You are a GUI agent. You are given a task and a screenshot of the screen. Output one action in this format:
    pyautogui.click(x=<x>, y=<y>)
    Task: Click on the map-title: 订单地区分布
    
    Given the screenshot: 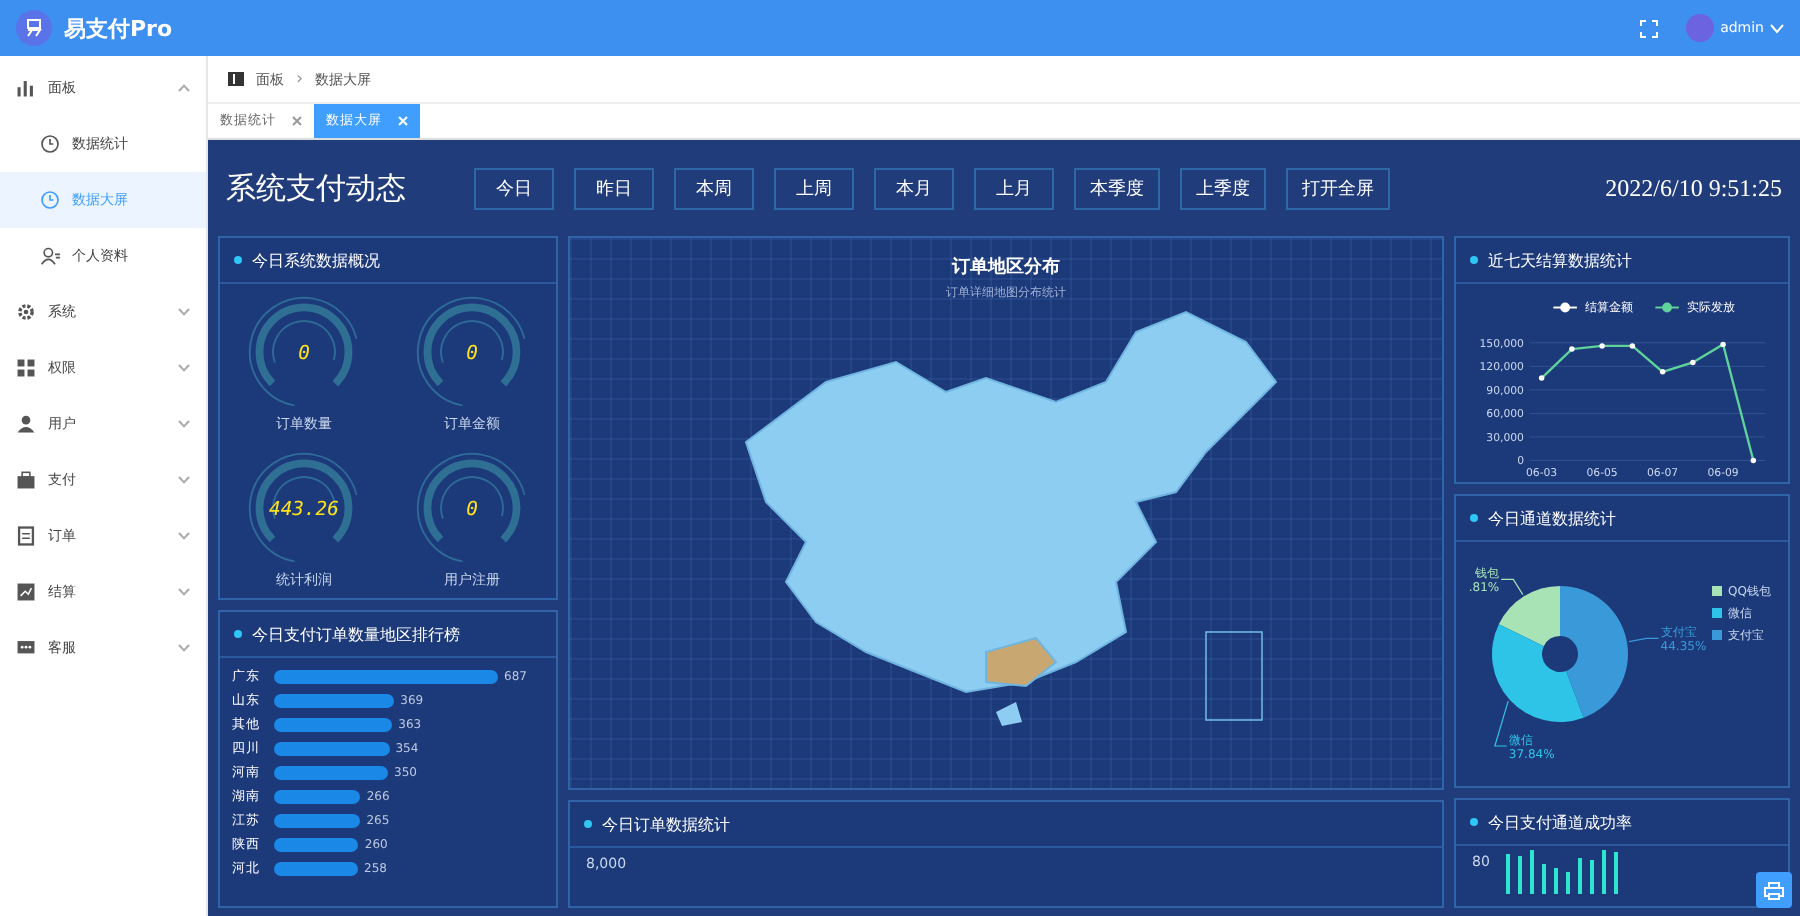 What is the action you would take?
    pyautogui.click(x=1006, y=267)
    